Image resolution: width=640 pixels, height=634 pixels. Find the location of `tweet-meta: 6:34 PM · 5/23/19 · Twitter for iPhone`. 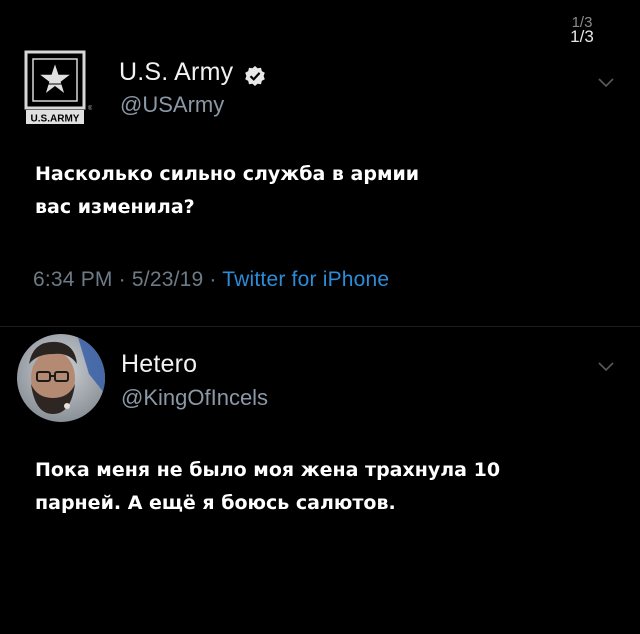

tweet-meta: 6:34 PM · 5/23/19 · Twitter for iPhone is located at coordinates (211, 280).